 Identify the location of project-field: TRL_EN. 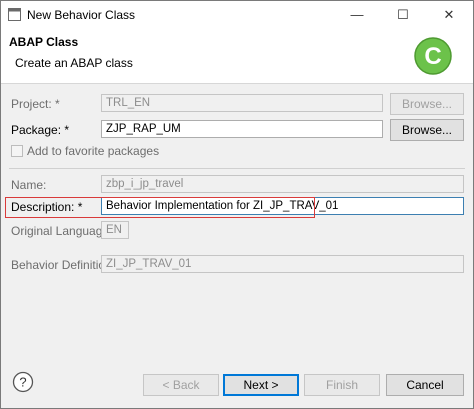
(242, 103).